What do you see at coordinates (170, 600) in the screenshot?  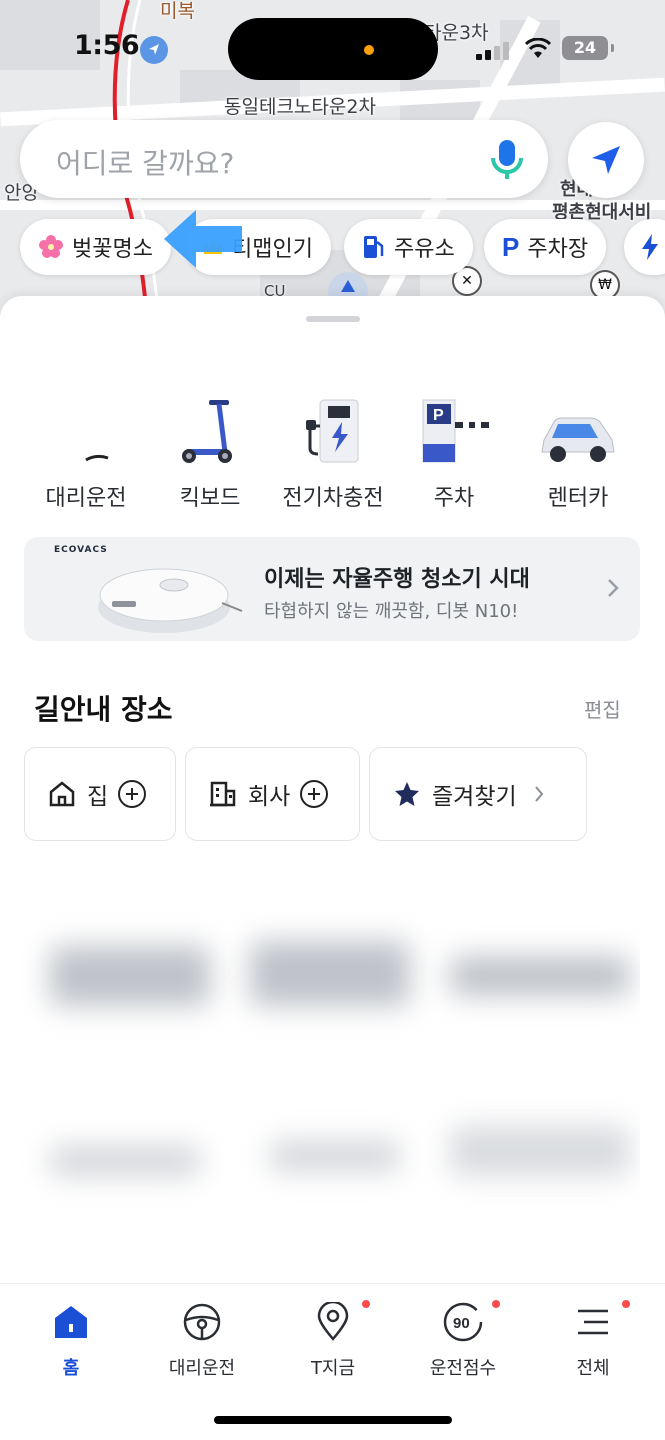 I see `robot-vacuum-image` at bounding box center [170, 600].